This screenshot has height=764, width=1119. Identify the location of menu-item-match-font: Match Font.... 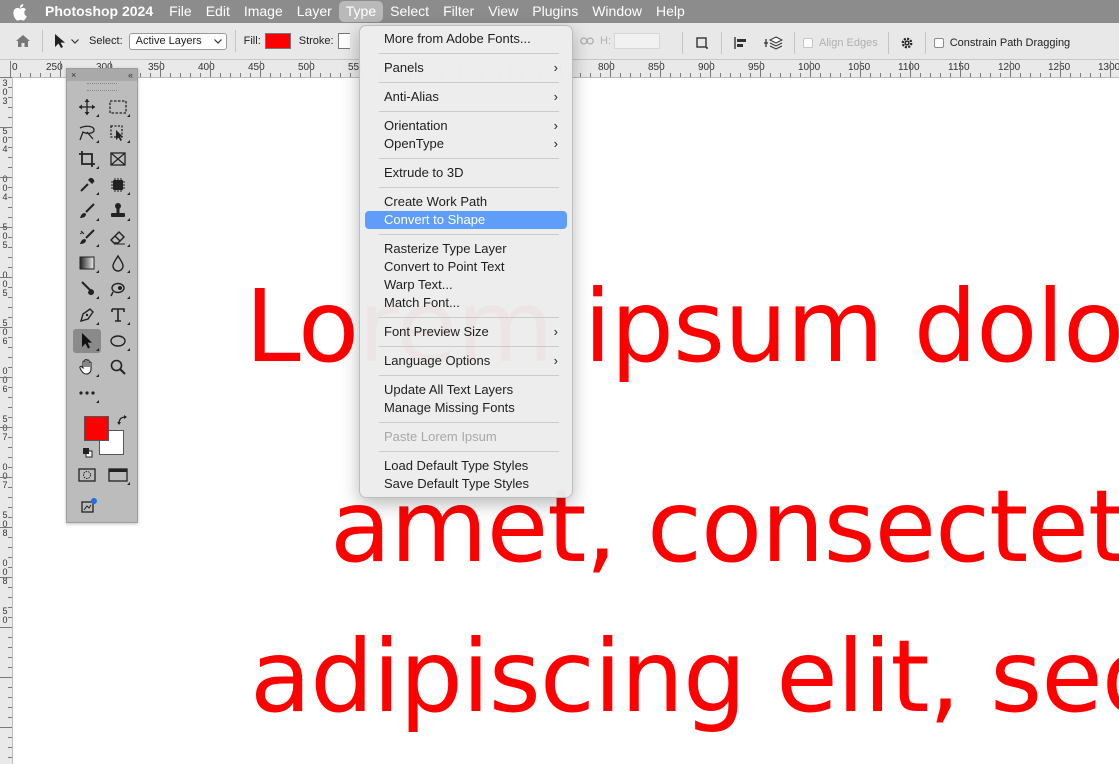
(466, 303).